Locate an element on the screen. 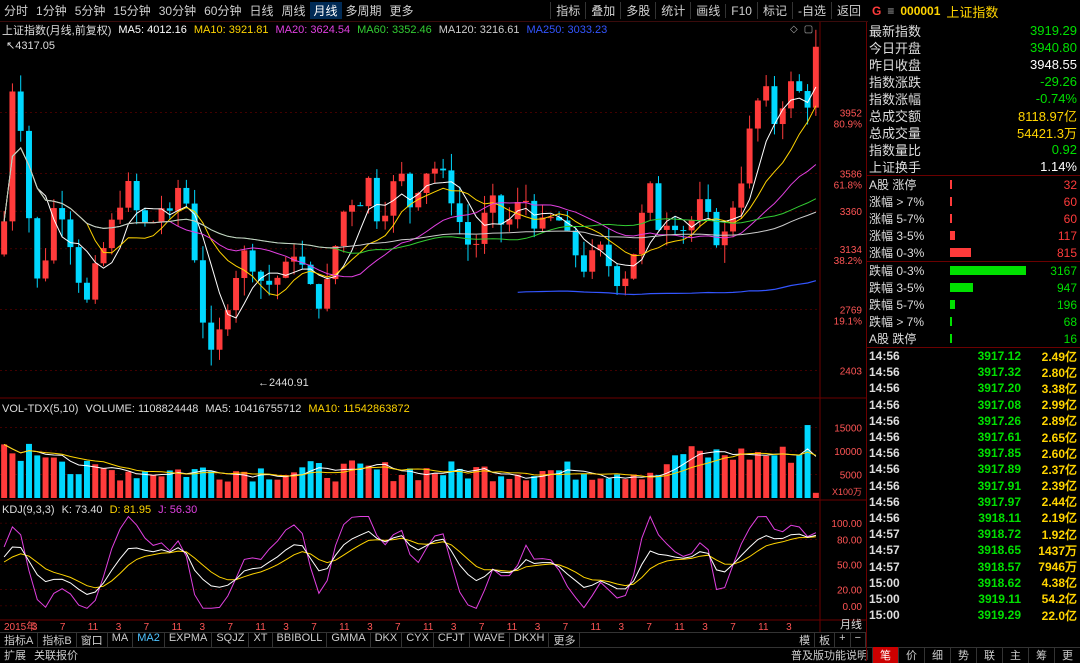  tool-button-5: F10 is located at coordinates (741, 10).